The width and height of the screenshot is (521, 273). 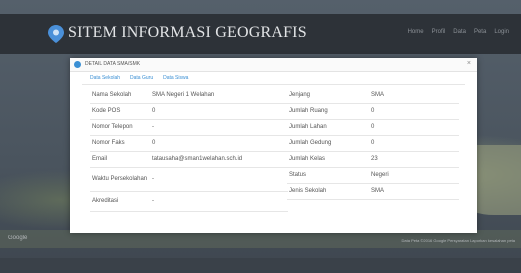 I want to click on table-row: Jumlah Gedung 0, so click(x=373, y=143).